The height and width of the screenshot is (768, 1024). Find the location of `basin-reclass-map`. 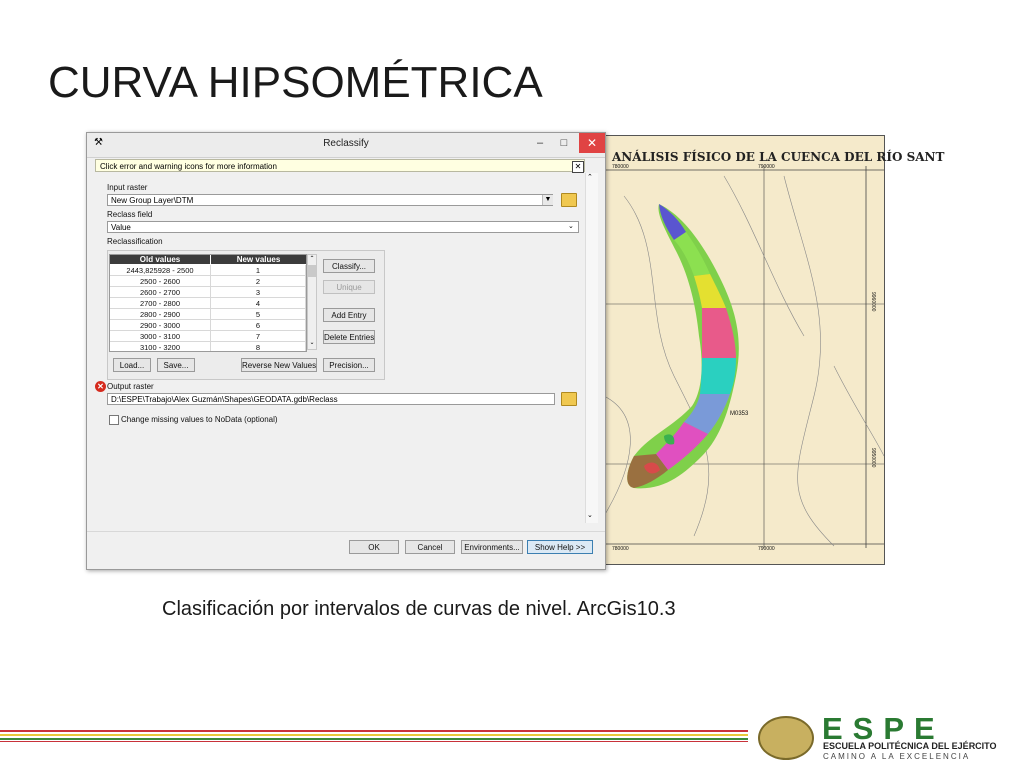

basin-reclass-map is located at coordinates (683, 346).